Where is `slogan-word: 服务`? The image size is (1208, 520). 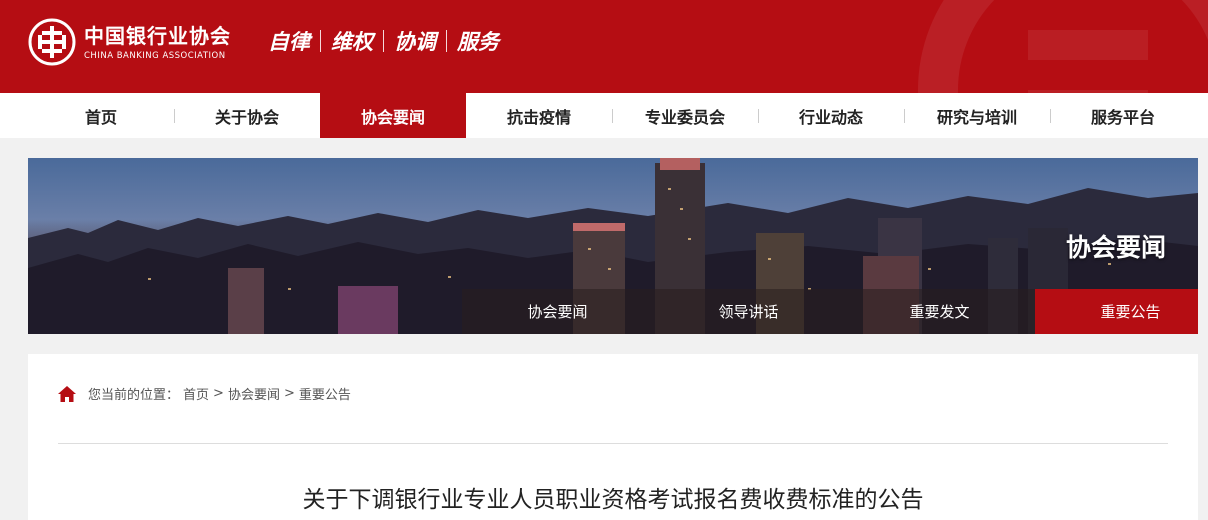
slogan-word: 服务 is located at coordinates (478, 41).